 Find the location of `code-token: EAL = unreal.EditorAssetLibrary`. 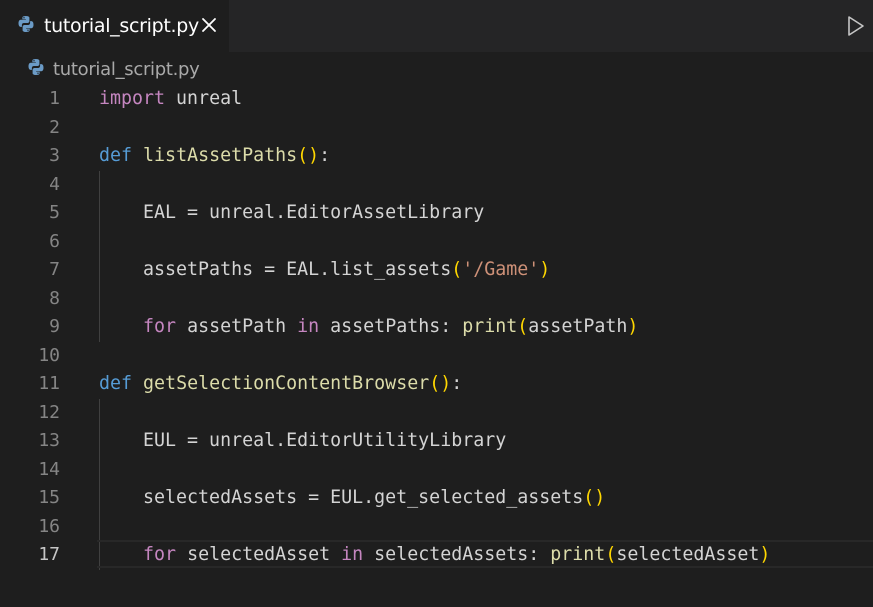

code-token: EAL = unreal.EditorAssetLibrary is located at coordinates (292, 212).